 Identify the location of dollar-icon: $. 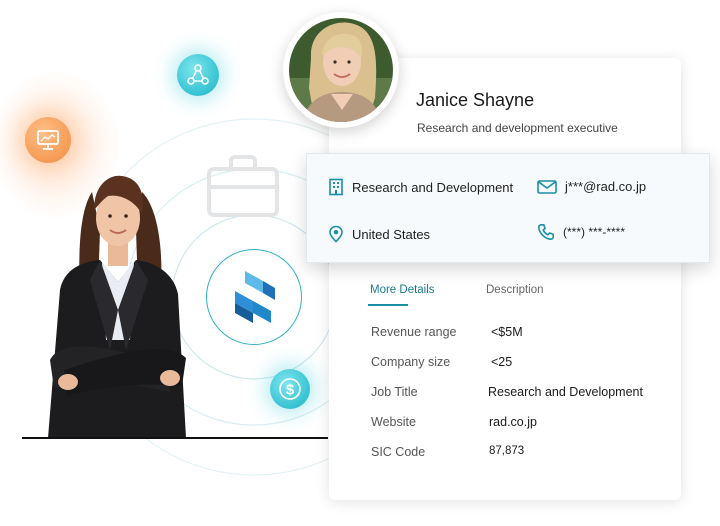
(290, 389).